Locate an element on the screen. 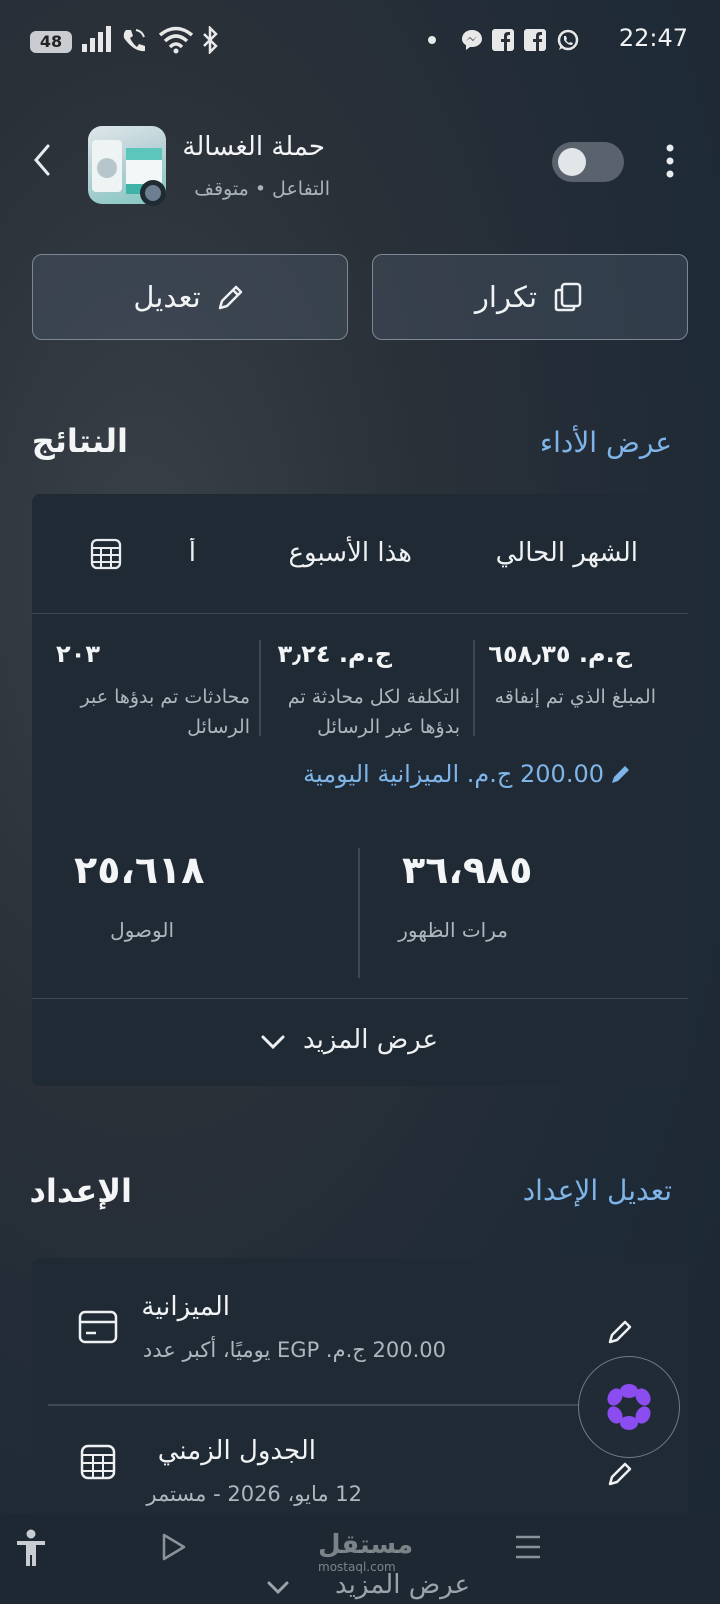 The width and height of the screenshot is (720, 1604). budget-detail: 200.00 ج.م. EGP يوميًا، أكبر عدد is located at coordinates (294, 1350).